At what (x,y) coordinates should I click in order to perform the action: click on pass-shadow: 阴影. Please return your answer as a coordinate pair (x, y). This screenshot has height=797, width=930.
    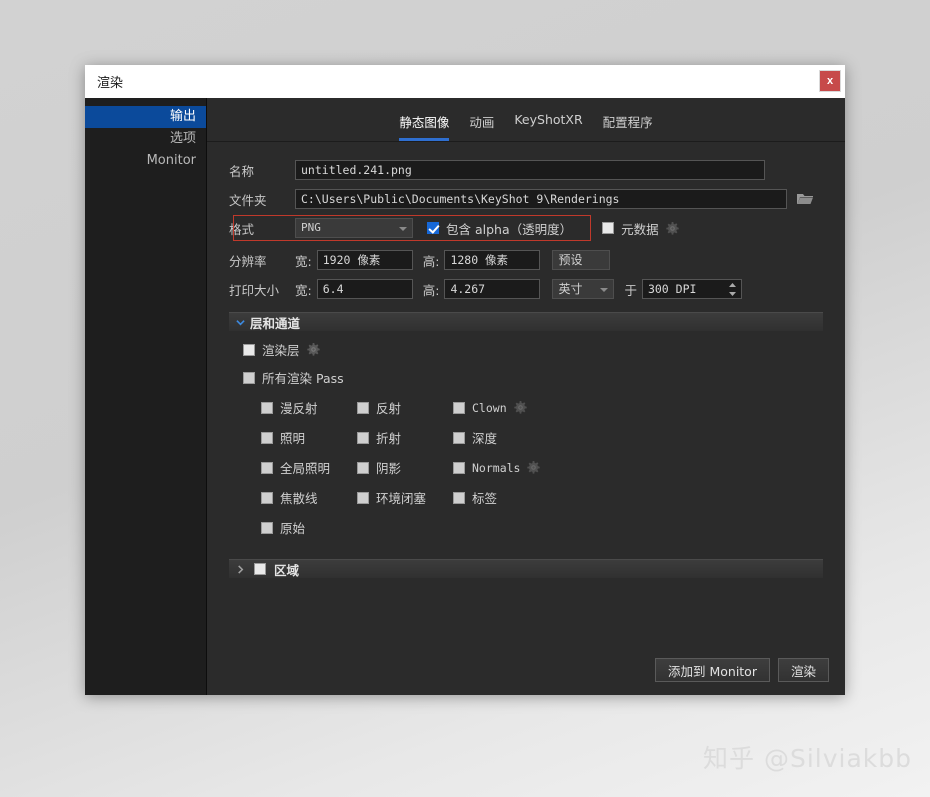
    Looking at the image, I should click on (405, 467).